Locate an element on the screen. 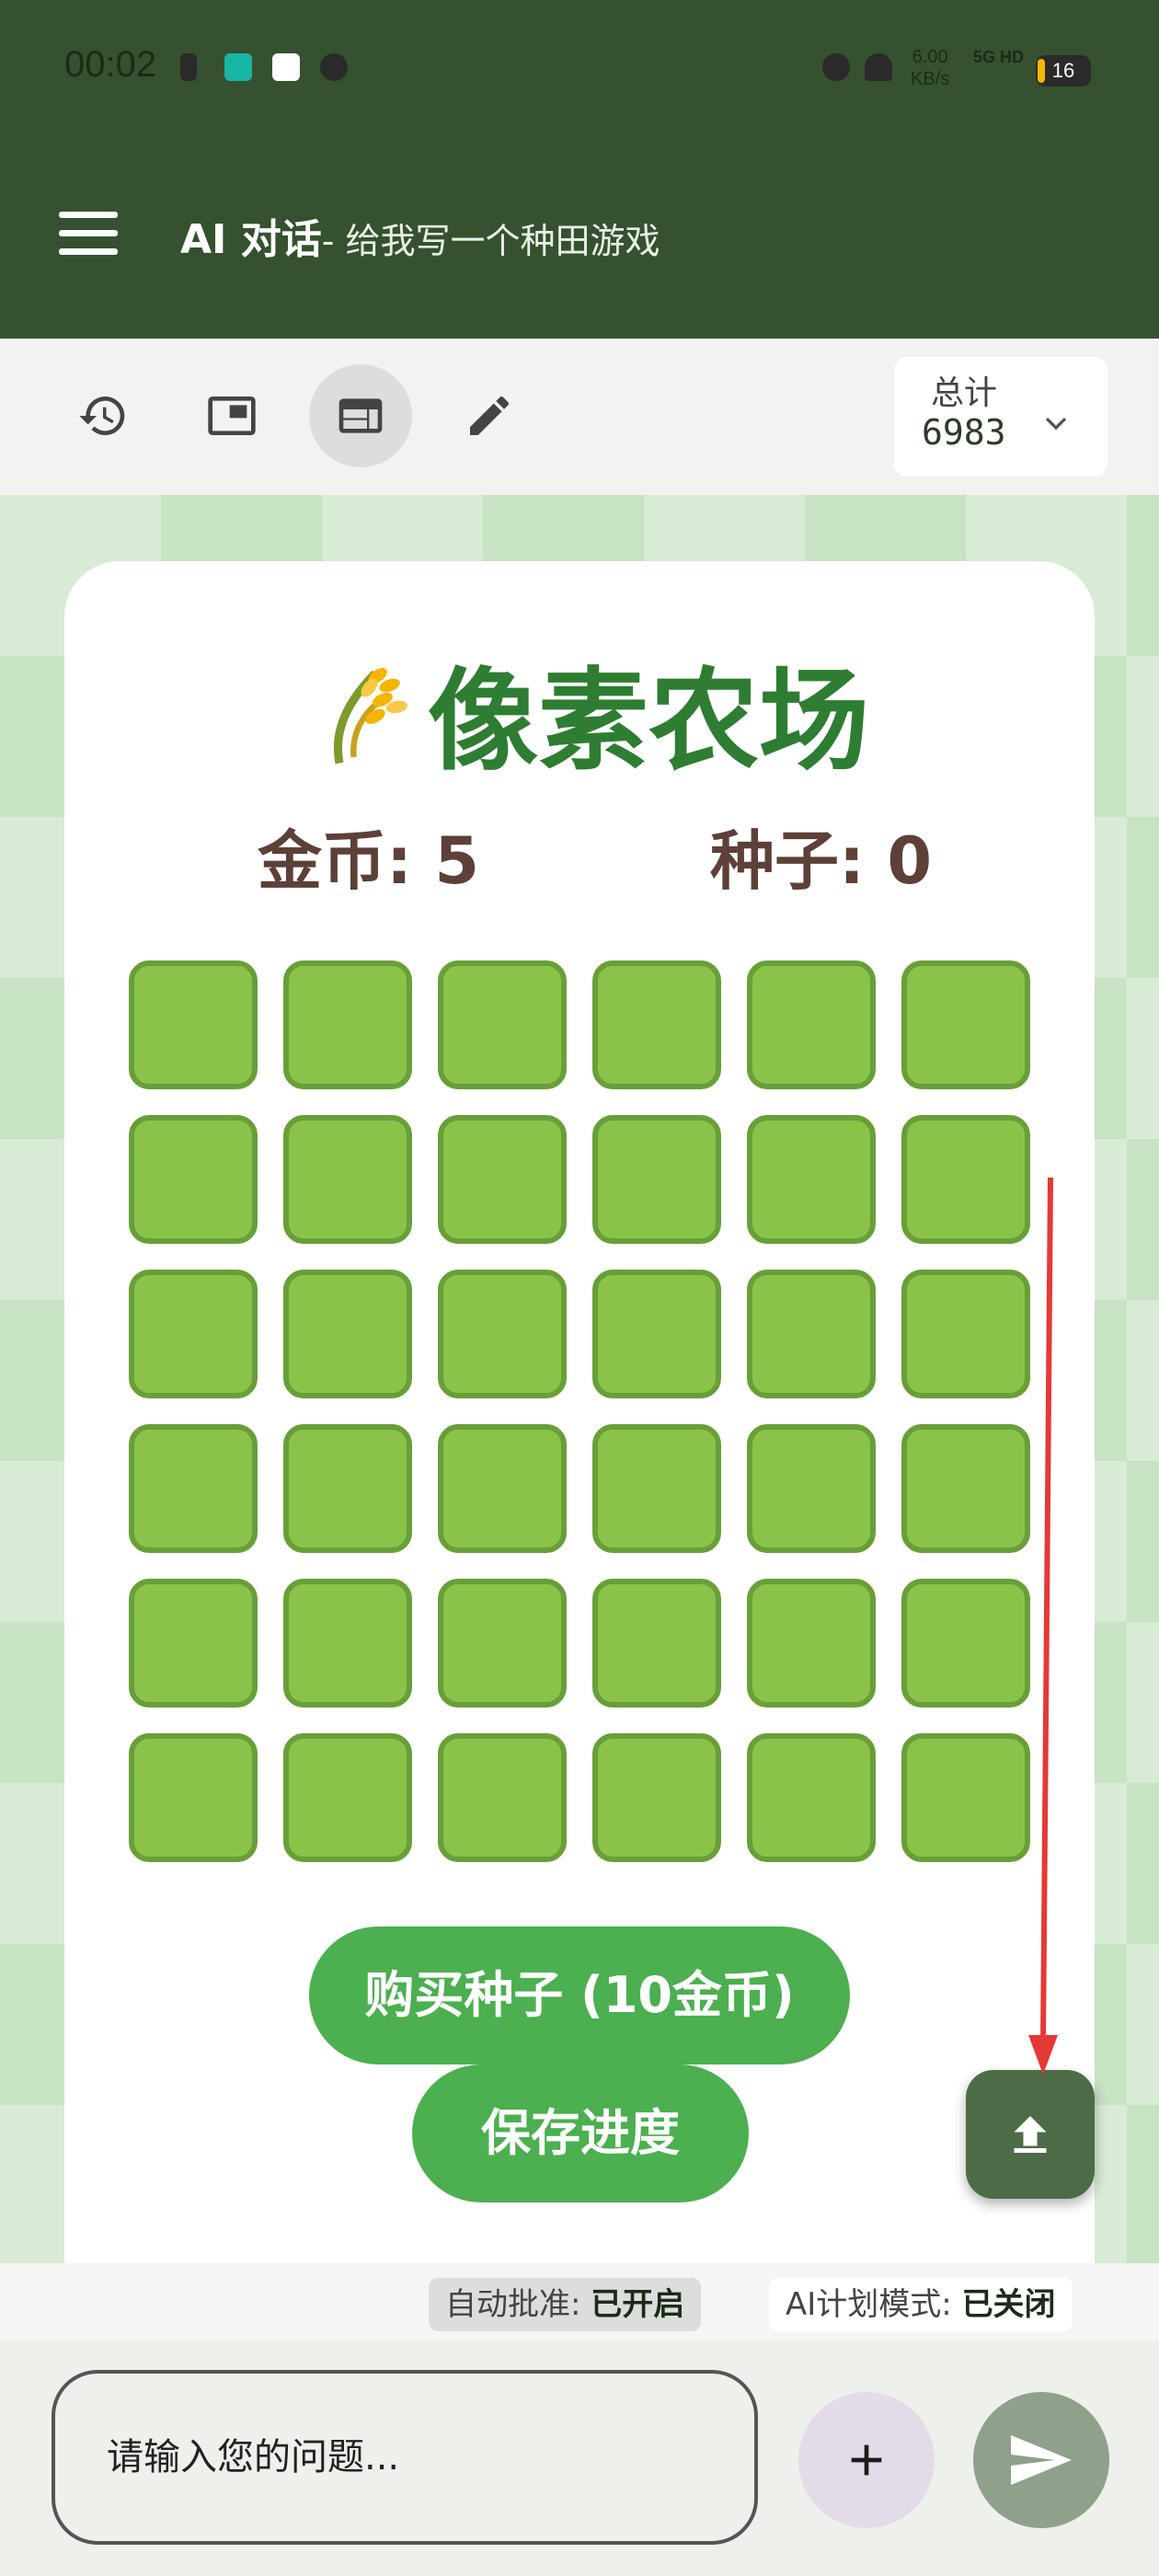 This screenshot has height=2576, width=1159. game-title-text: 像素农场 is located at coordinates (648, 722).